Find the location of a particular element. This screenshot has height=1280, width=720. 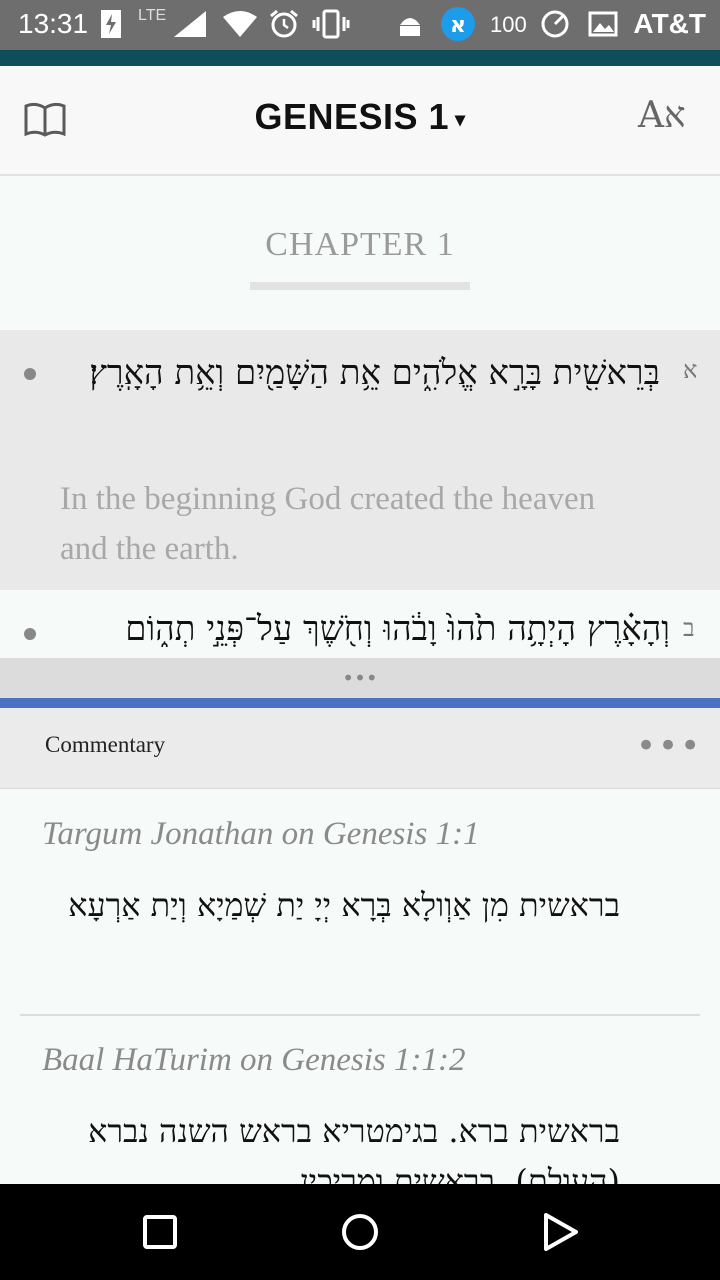

app-header: GENESIS 1 ▾ Aא is located at coordinates (360, 121).